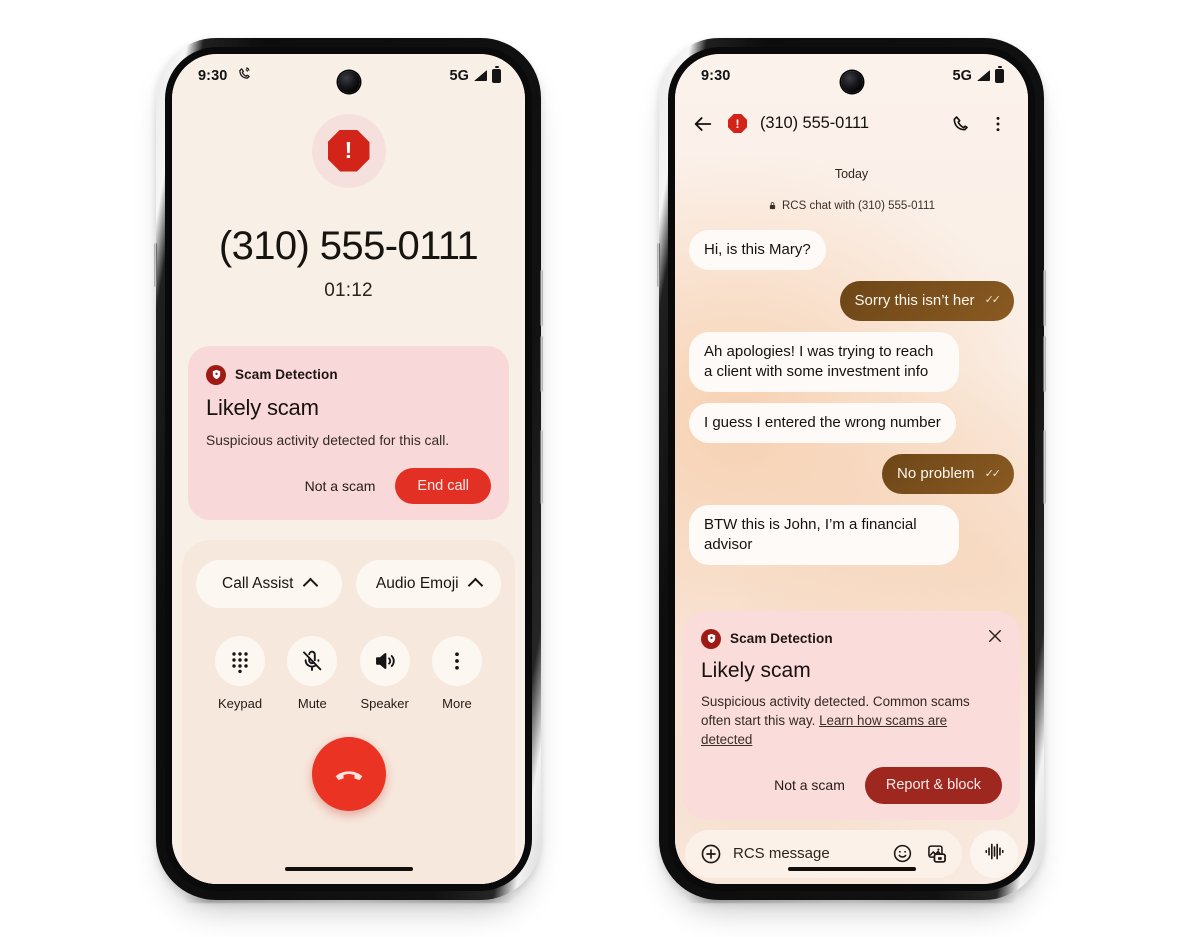 This screenshot has height=937, width=1200. What do you see at coordinates (457, 704) in the screenshot?
I see `control-more-label: More` at bounding box center [457, 704].